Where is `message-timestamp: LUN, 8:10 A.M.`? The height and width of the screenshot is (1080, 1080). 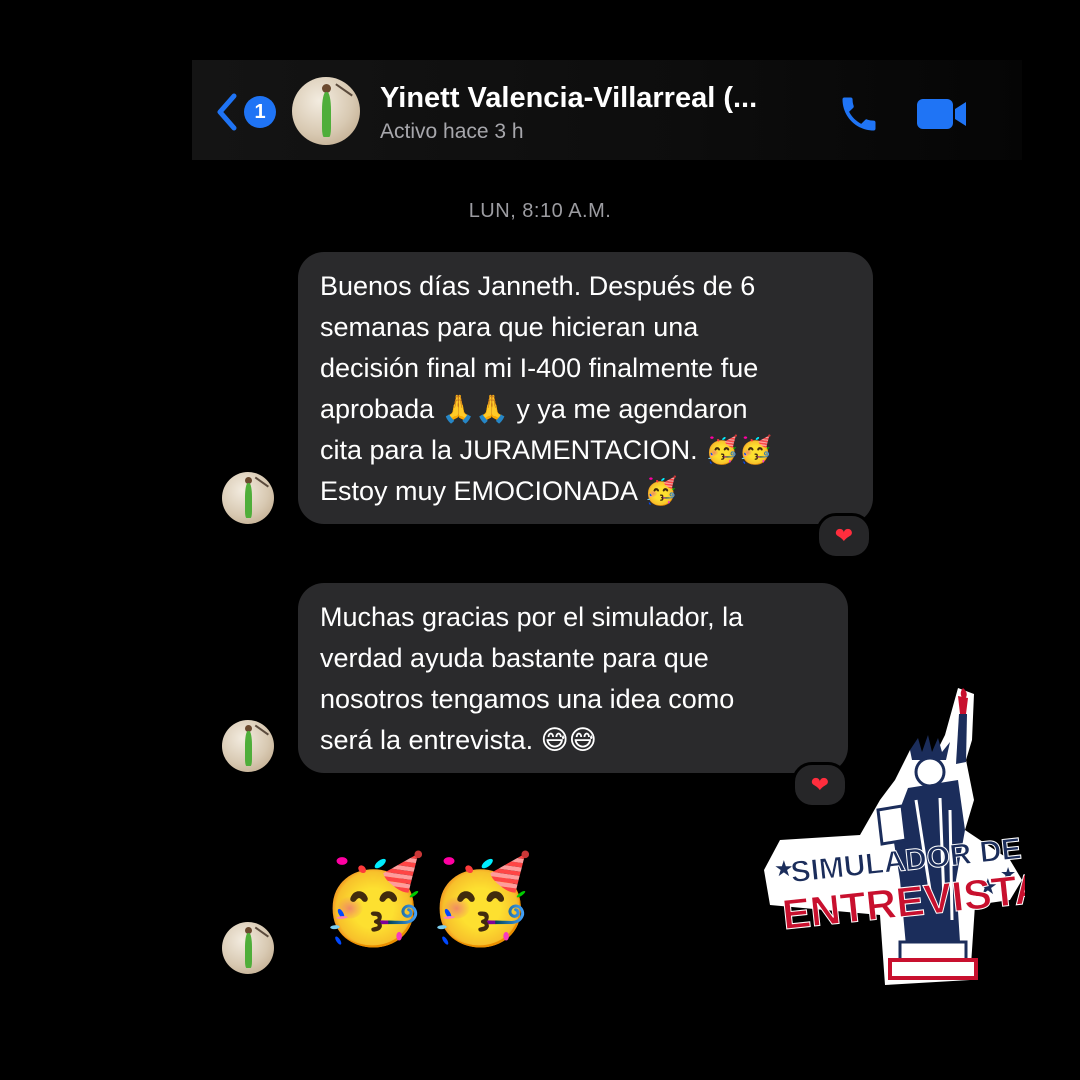
message-timestamp: LUN, 8:10 A.M. is located at coordinates (540, 211).